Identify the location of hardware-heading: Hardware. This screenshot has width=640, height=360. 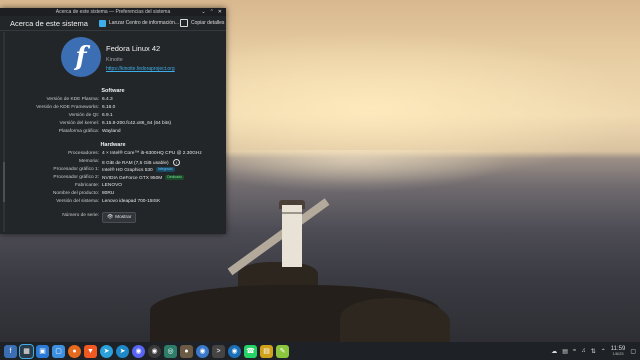
(113, 145).